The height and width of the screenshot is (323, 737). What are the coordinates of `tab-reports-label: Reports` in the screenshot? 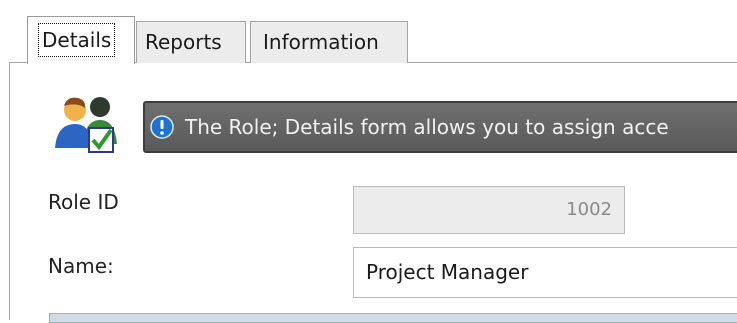 It's located at (183, 42).